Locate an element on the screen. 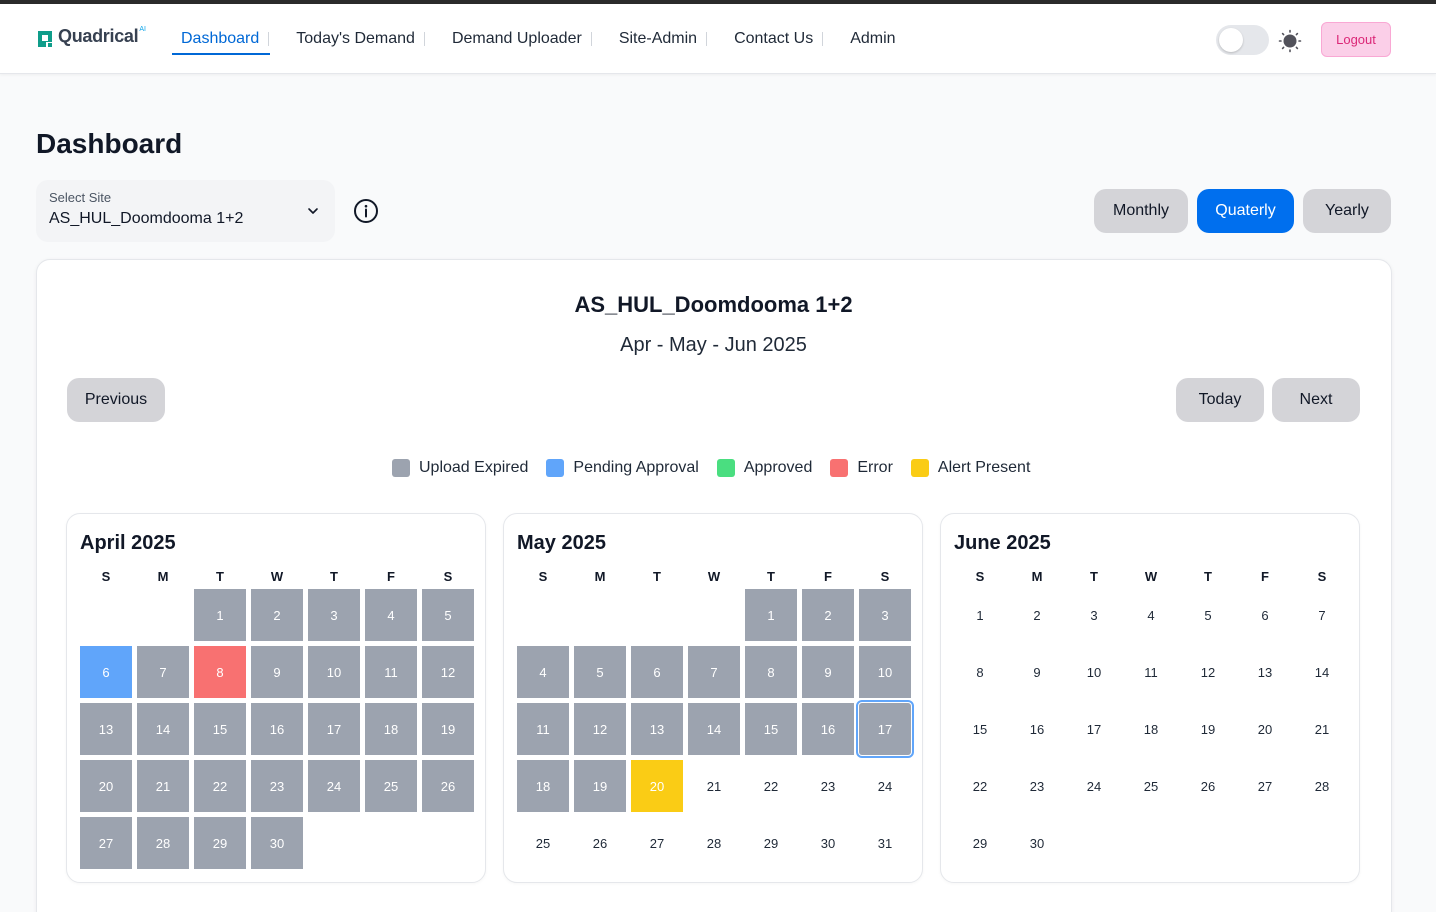  site-select: Select Site AS_HUL_Doomdooma 1+2 is located at coordinates (185, 211).